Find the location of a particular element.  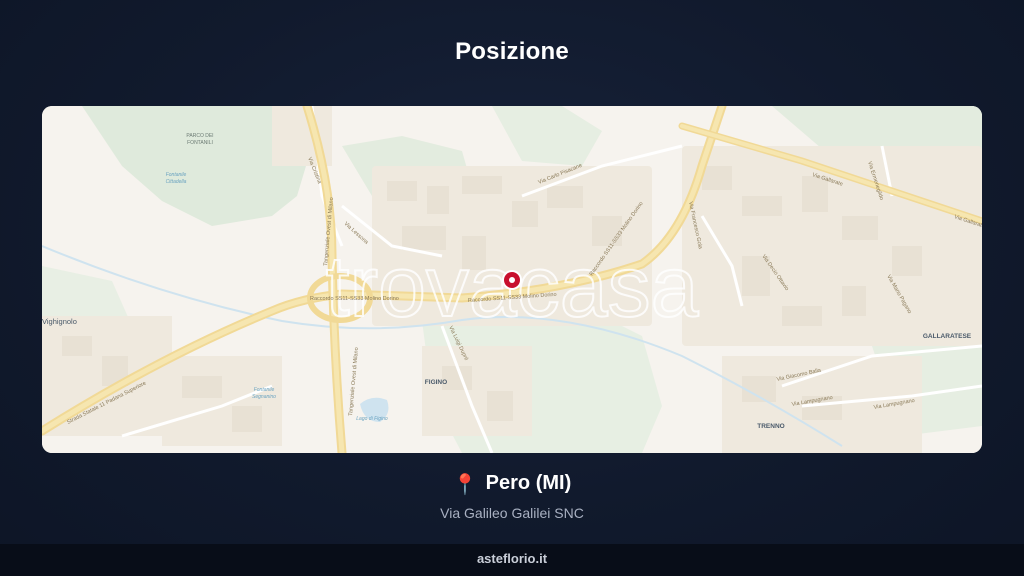

location-city-line: 📍 Pero (MI) is located at coordinates (512, 484).